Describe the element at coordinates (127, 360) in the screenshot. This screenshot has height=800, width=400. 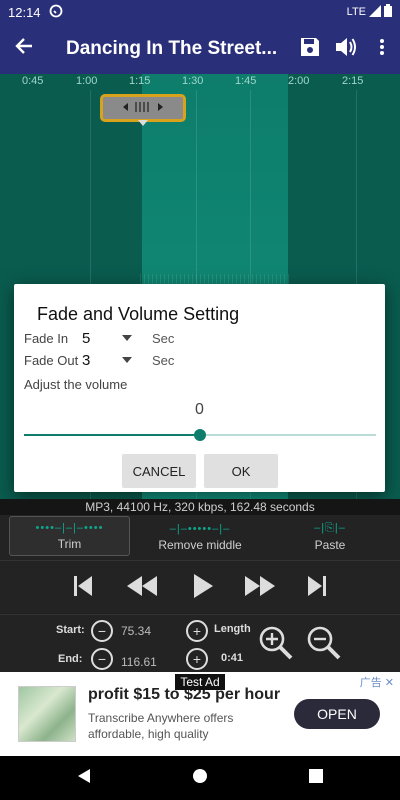
I see `fade-out-dropdown-icon` at that location.